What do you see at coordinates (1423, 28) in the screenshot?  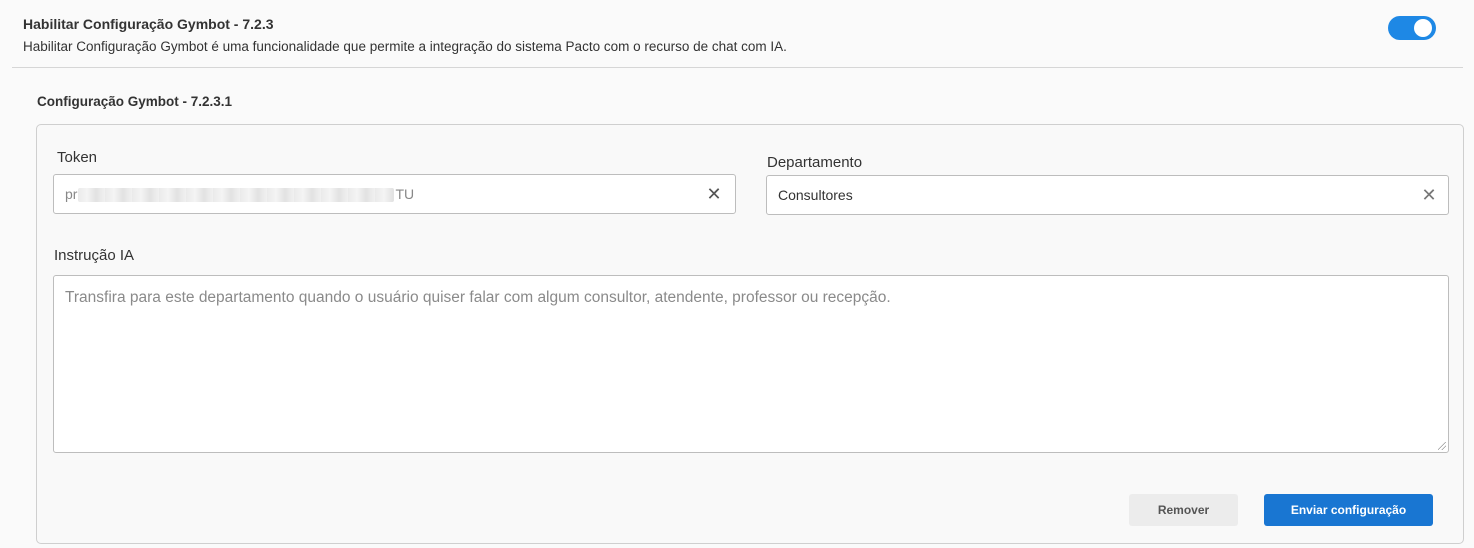 I see `toggle-knob` at bounding box center [1423, 28].